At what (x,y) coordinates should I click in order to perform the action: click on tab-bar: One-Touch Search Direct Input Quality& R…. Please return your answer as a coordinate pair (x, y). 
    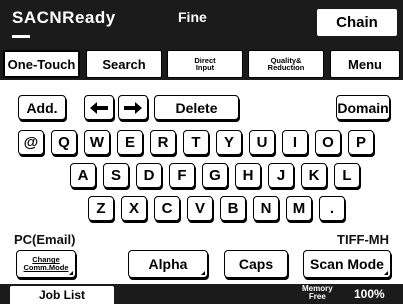
    Looking at the image, I should click on (201, 64).